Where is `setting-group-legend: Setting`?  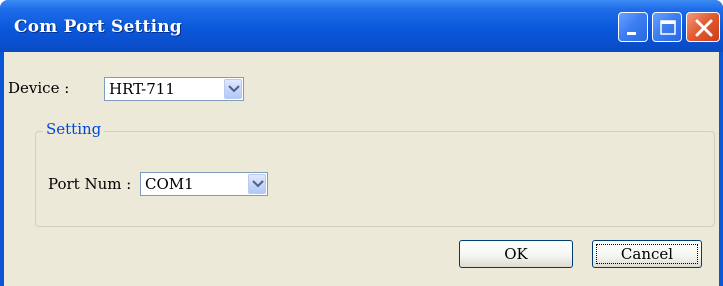
setting-group-legend: Setting is located at coordinates (74, 129).